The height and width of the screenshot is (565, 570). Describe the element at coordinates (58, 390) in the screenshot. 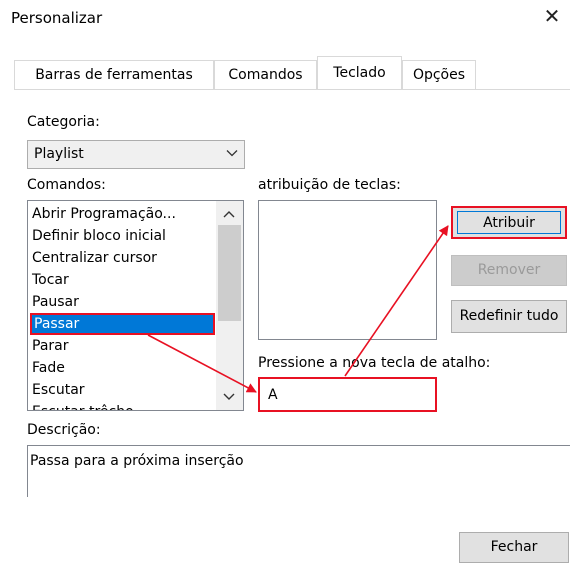

I see `list-item: Escutar` at that location.